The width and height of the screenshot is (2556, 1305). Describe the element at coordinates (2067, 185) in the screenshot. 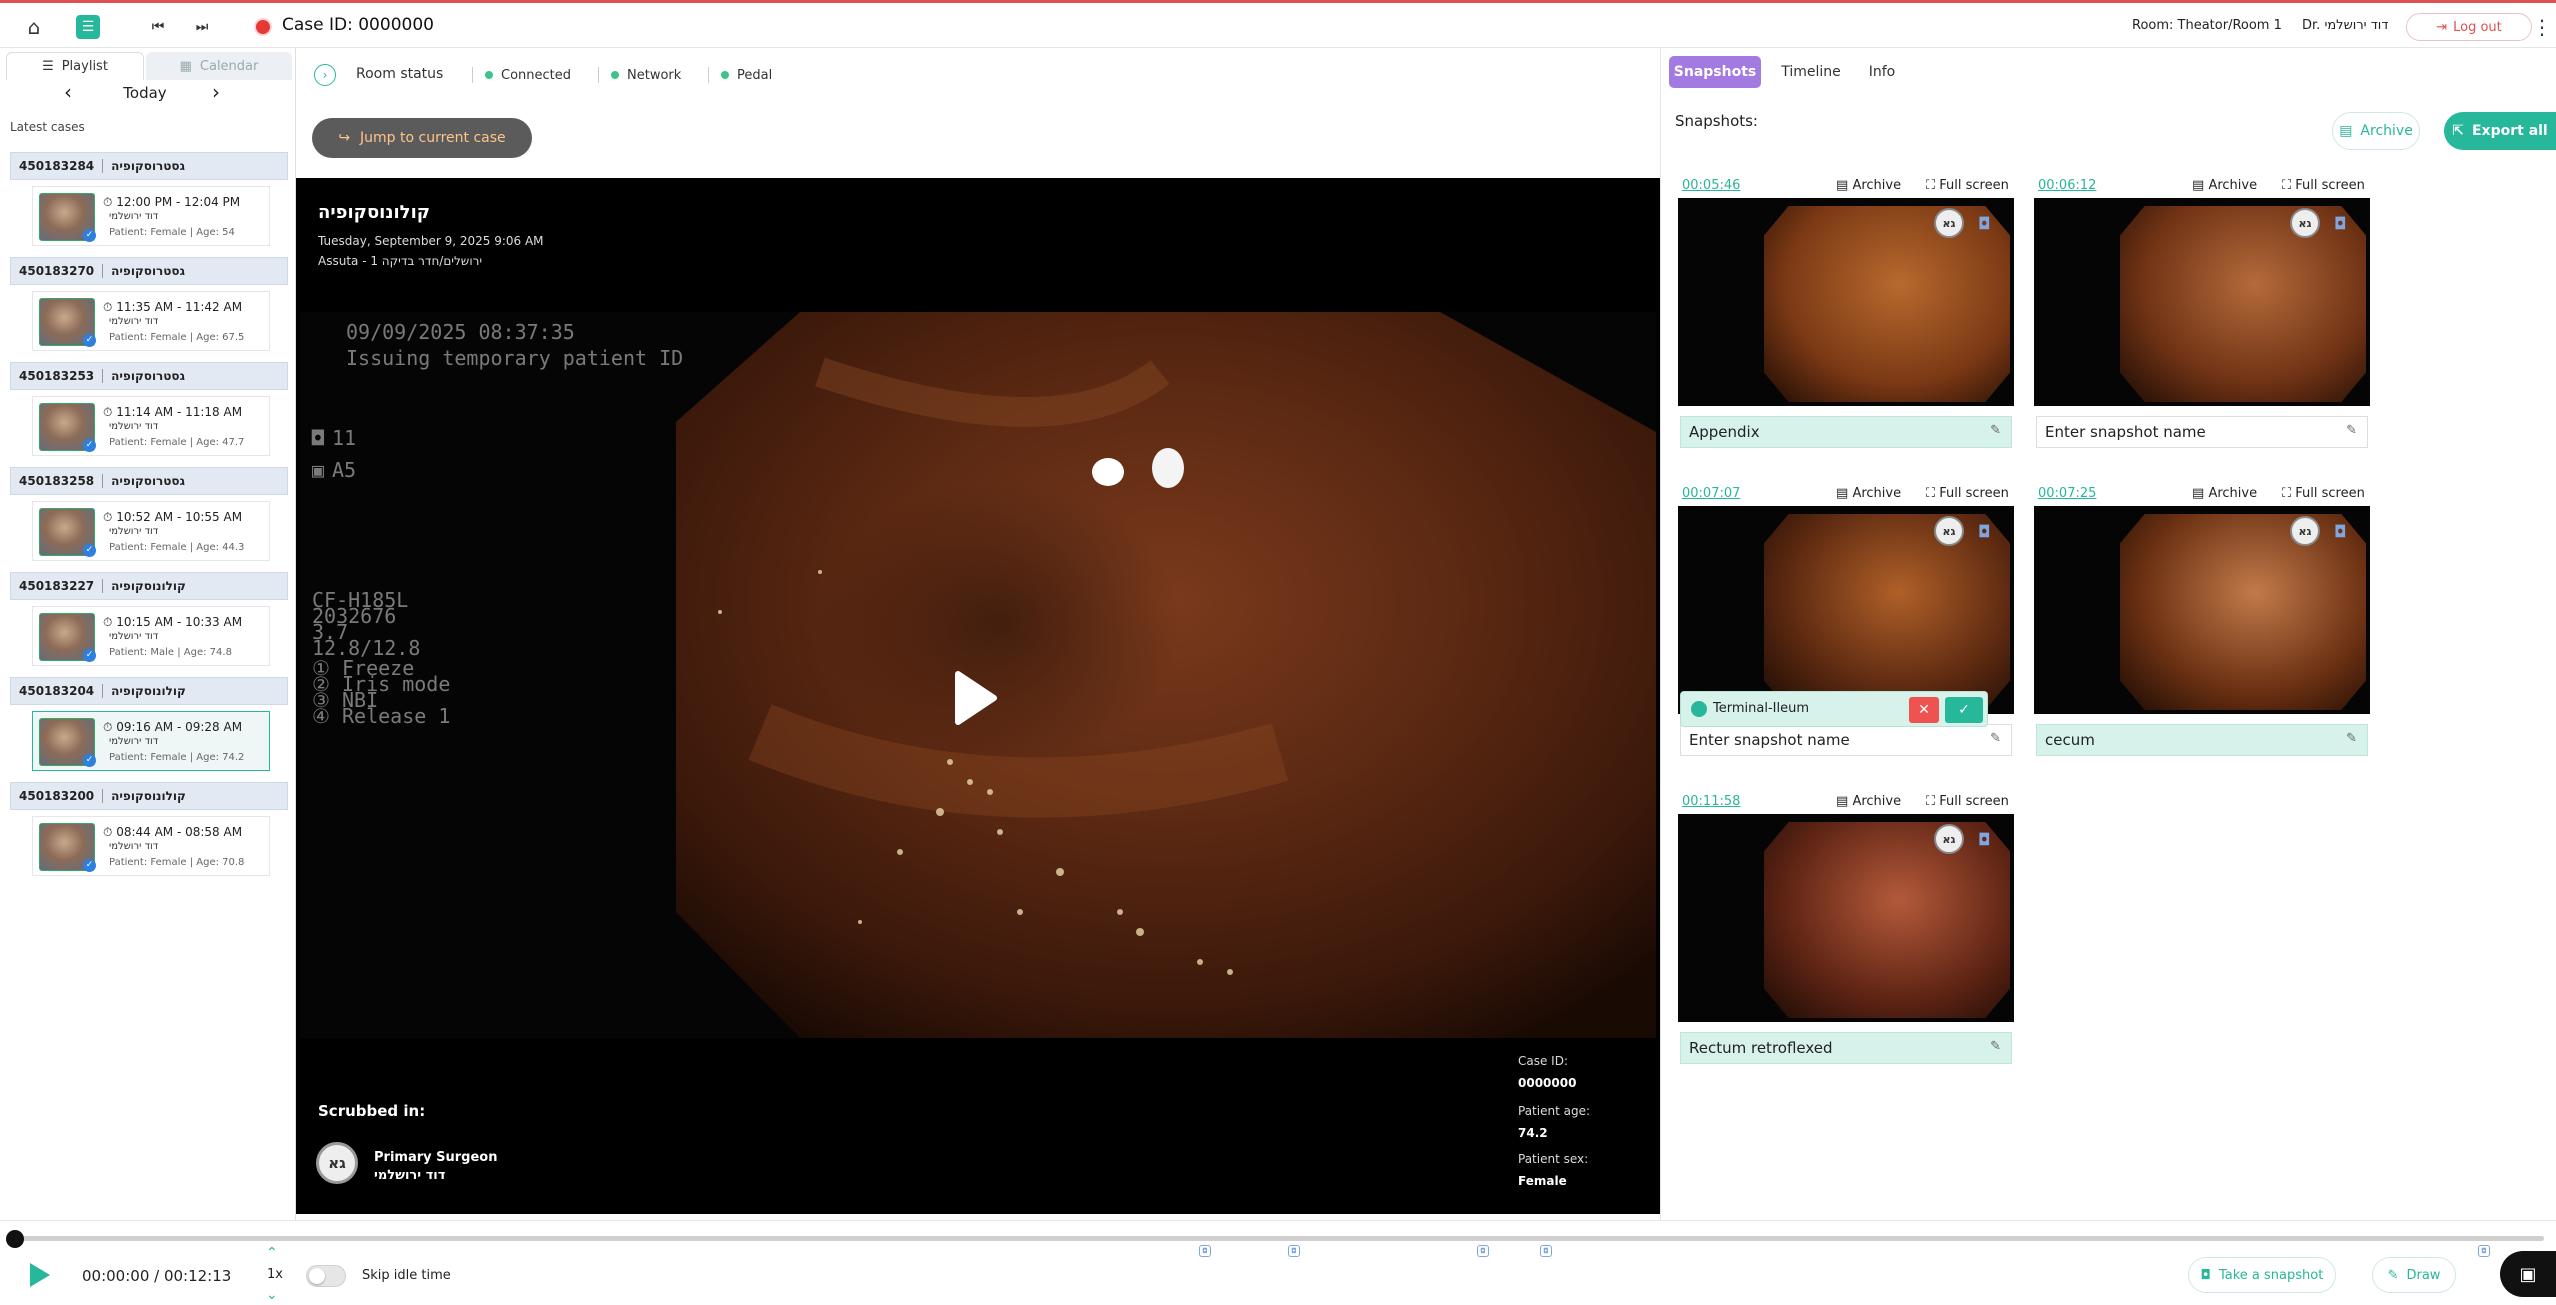

I see `snapshot-timestamp: 00:06:12` at that location.